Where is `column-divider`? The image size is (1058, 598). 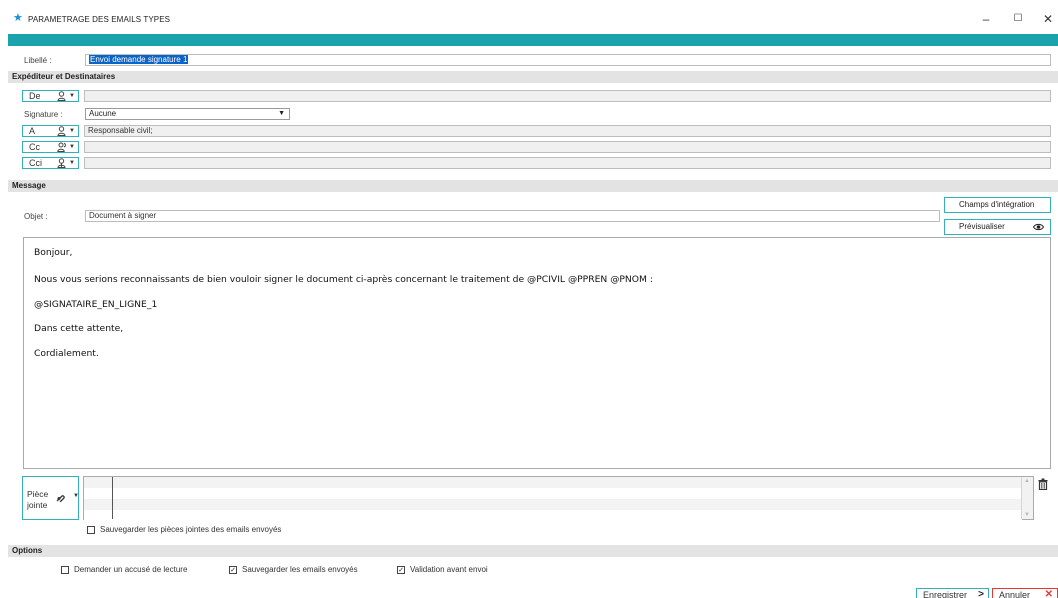
column-divider is located at coordinates (112, 498).